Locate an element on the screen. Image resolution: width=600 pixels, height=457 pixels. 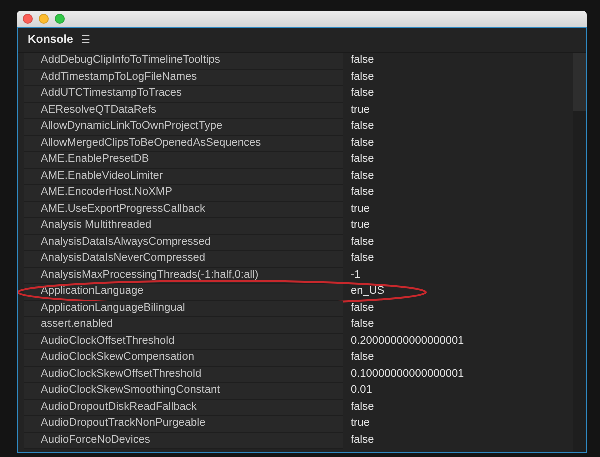
setting-name: AddDebugClipInfoToTimelineTooltips is located at coordinates (183, 61).